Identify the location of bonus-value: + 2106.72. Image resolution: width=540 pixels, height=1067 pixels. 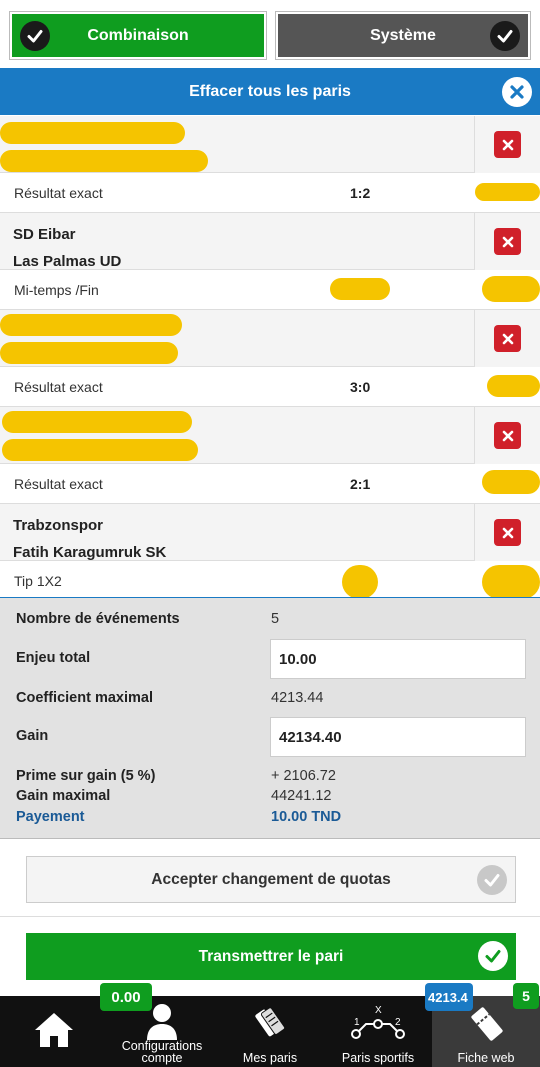
(303, 776).